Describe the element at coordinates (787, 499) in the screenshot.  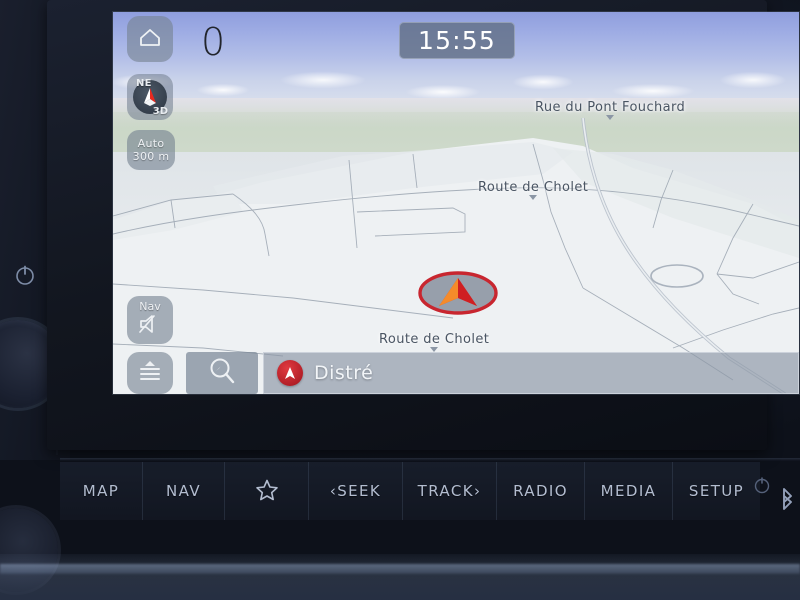
I see `bluetooth-icon` at that location.